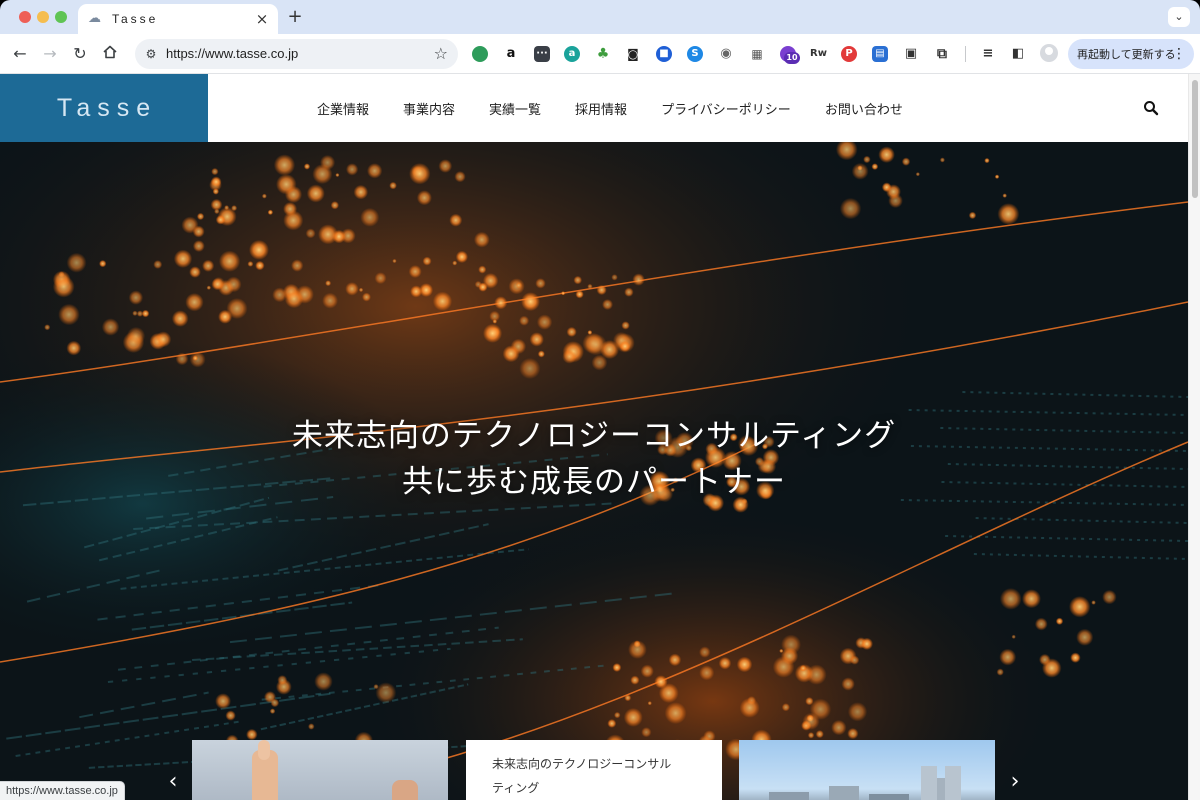 The width and height of the screenshot is (1200, 800). Describe the element at coordinates (110, 54) in the screenshot. I see `home-icon` at that location.